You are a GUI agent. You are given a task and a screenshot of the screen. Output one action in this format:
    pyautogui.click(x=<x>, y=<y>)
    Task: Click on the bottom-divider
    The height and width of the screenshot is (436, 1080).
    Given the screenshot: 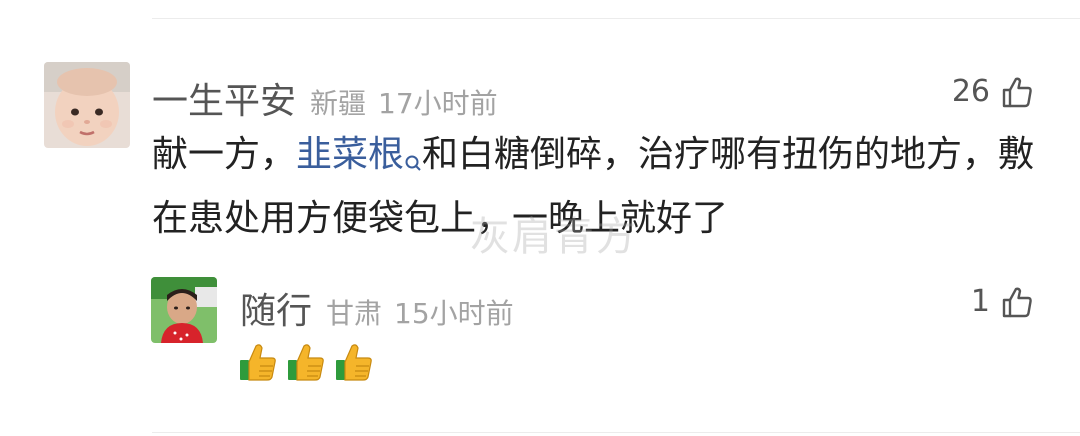 What is the action you would take?
    pyautogui.click(x=616, y=432)
    